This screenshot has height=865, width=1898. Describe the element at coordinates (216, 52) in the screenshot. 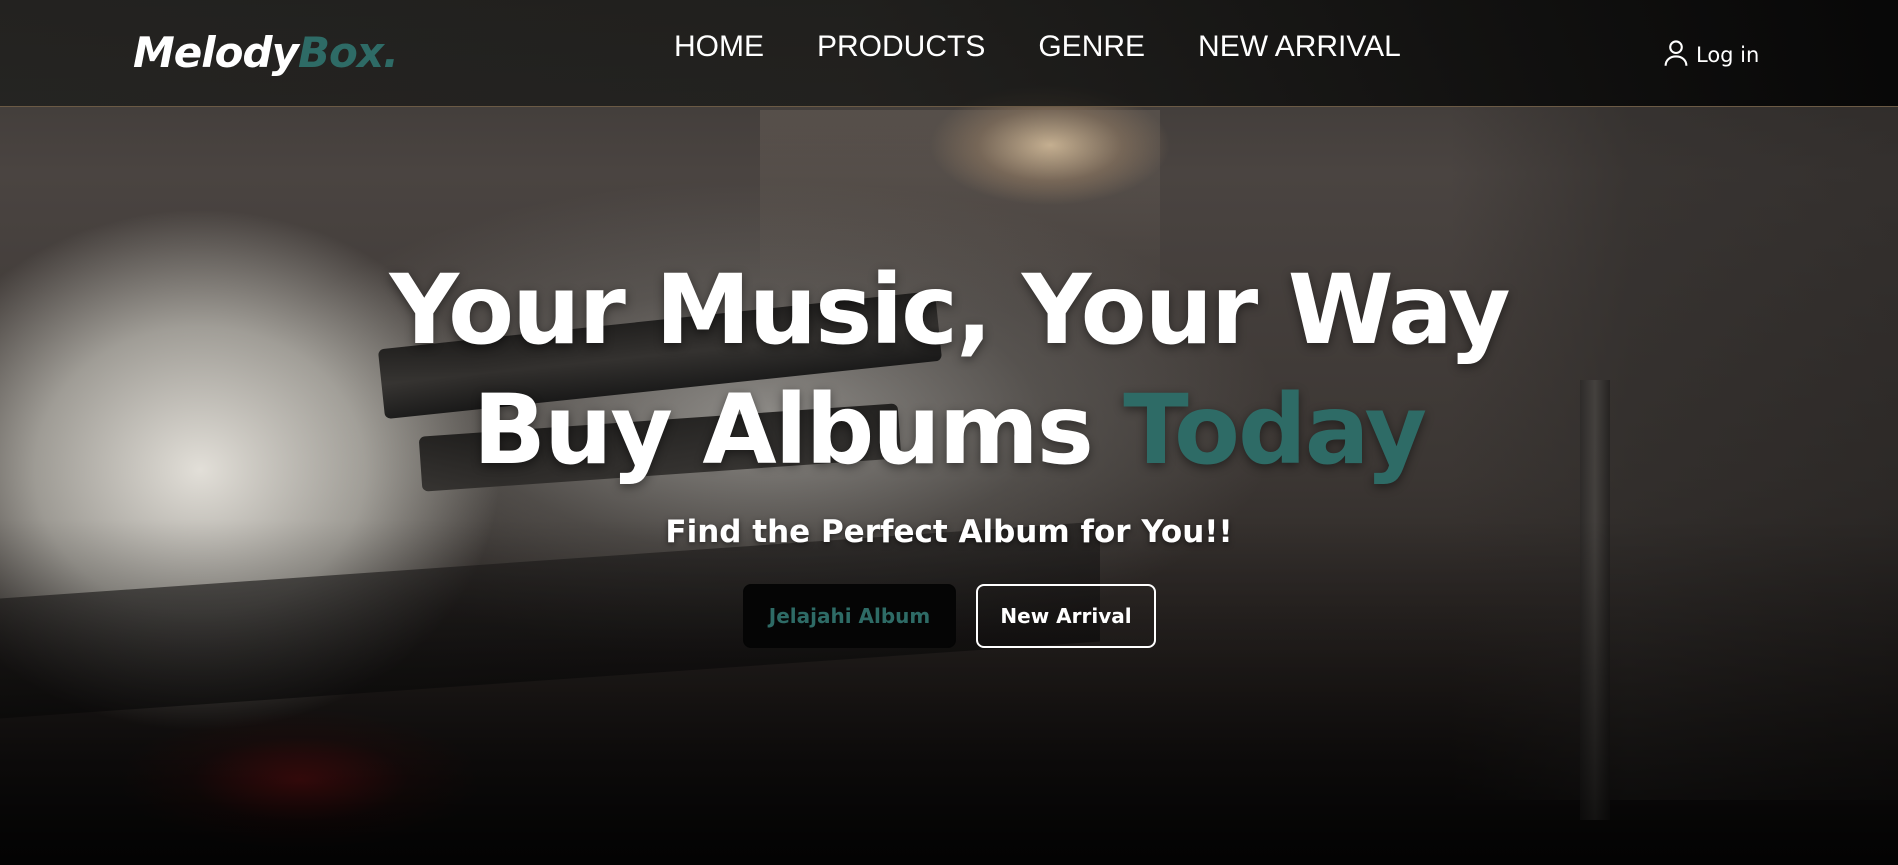

I see `brand-name-main: Melody` at that location.